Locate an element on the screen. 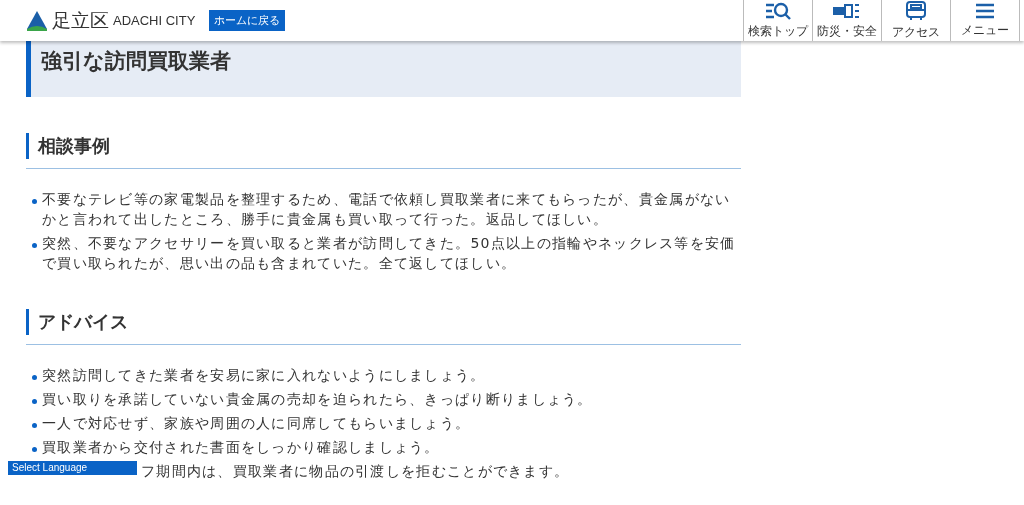 The image size is (1024, 505). bus-icon is located at coordinates (916, 10).